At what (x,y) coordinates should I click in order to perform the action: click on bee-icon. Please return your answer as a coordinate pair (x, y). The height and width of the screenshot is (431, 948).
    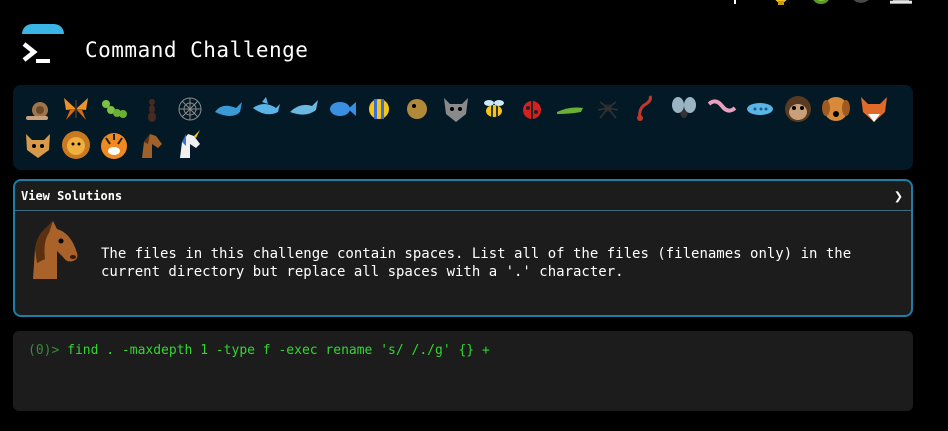
    Looking at the image, I should click on (494, 109).